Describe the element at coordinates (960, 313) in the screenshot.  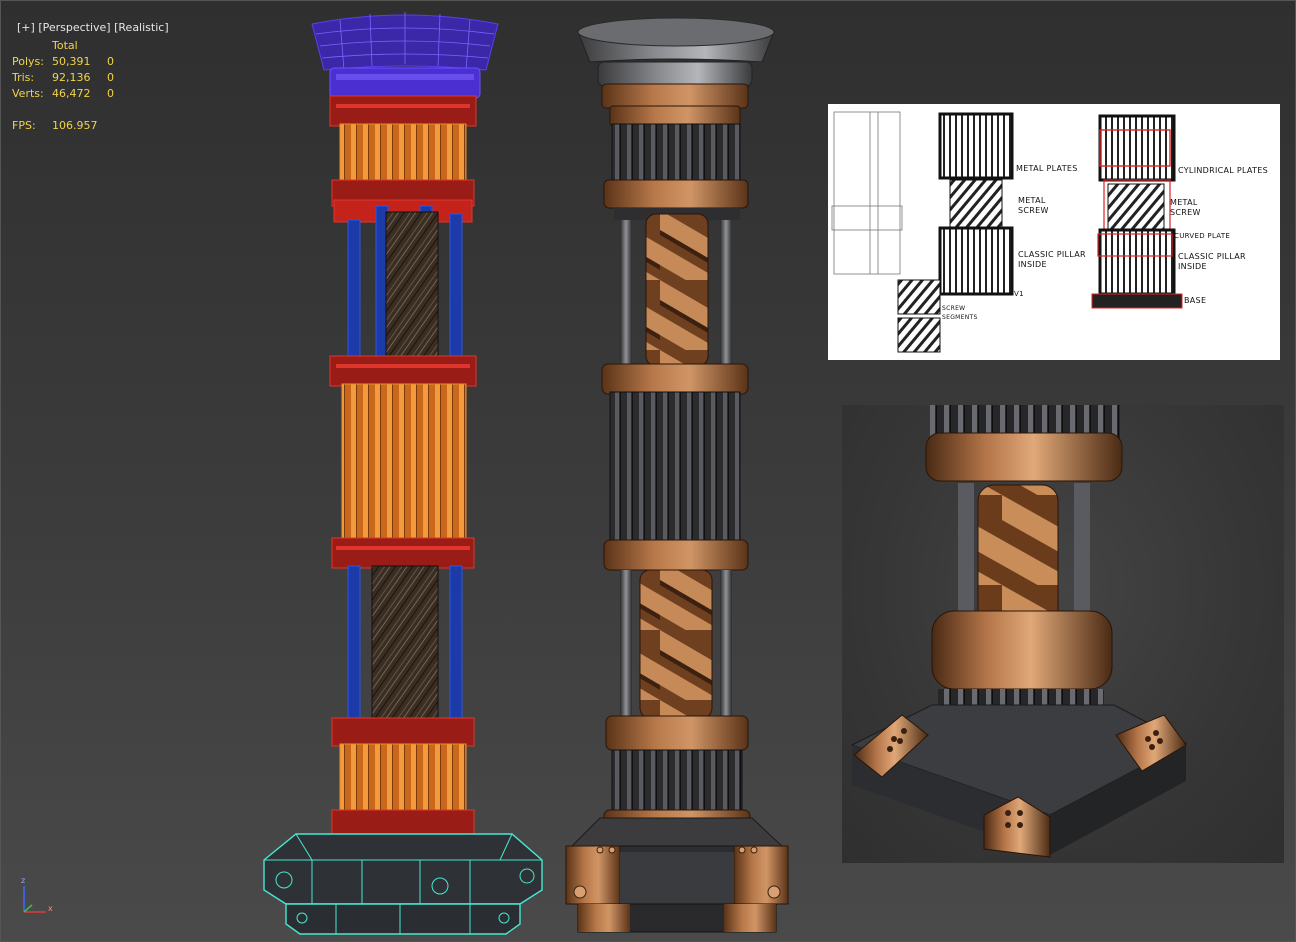
I see `ref-note-screw-segments: SCREW SEGMENTS` at that location.